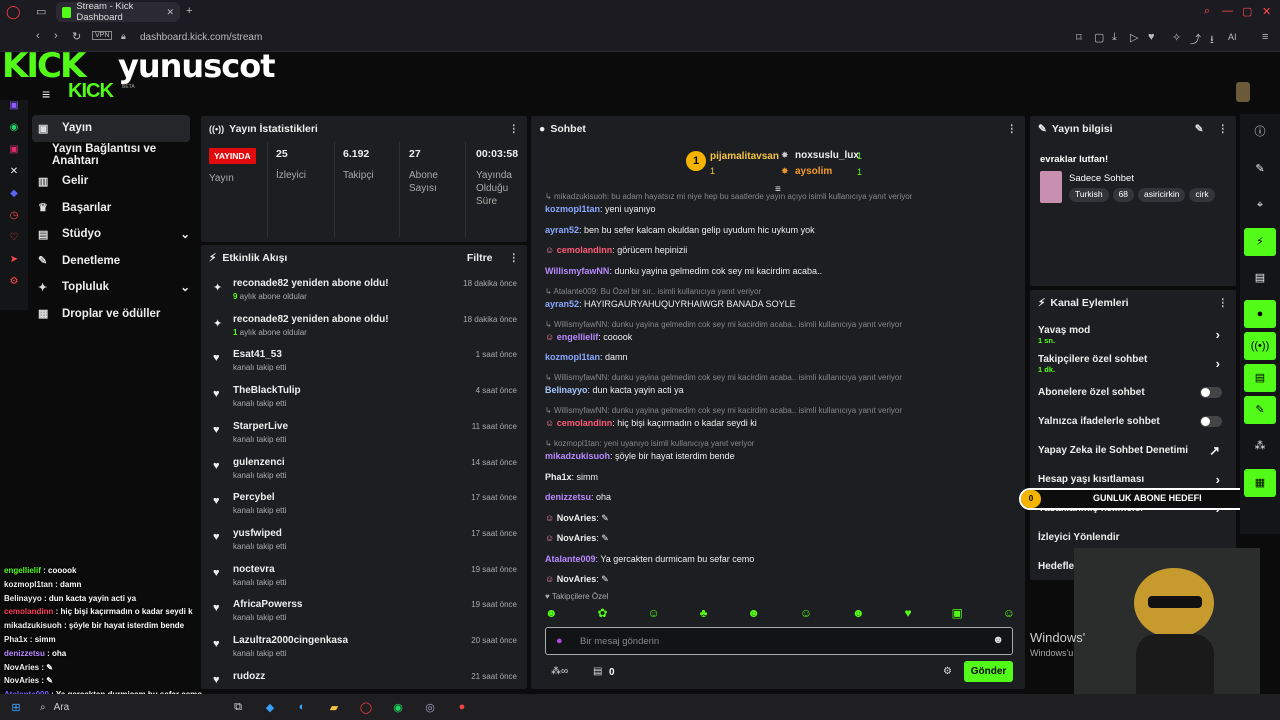 This screenshot has width=1280, height=720. I want to click on tag: 68, so click(1123, 195).